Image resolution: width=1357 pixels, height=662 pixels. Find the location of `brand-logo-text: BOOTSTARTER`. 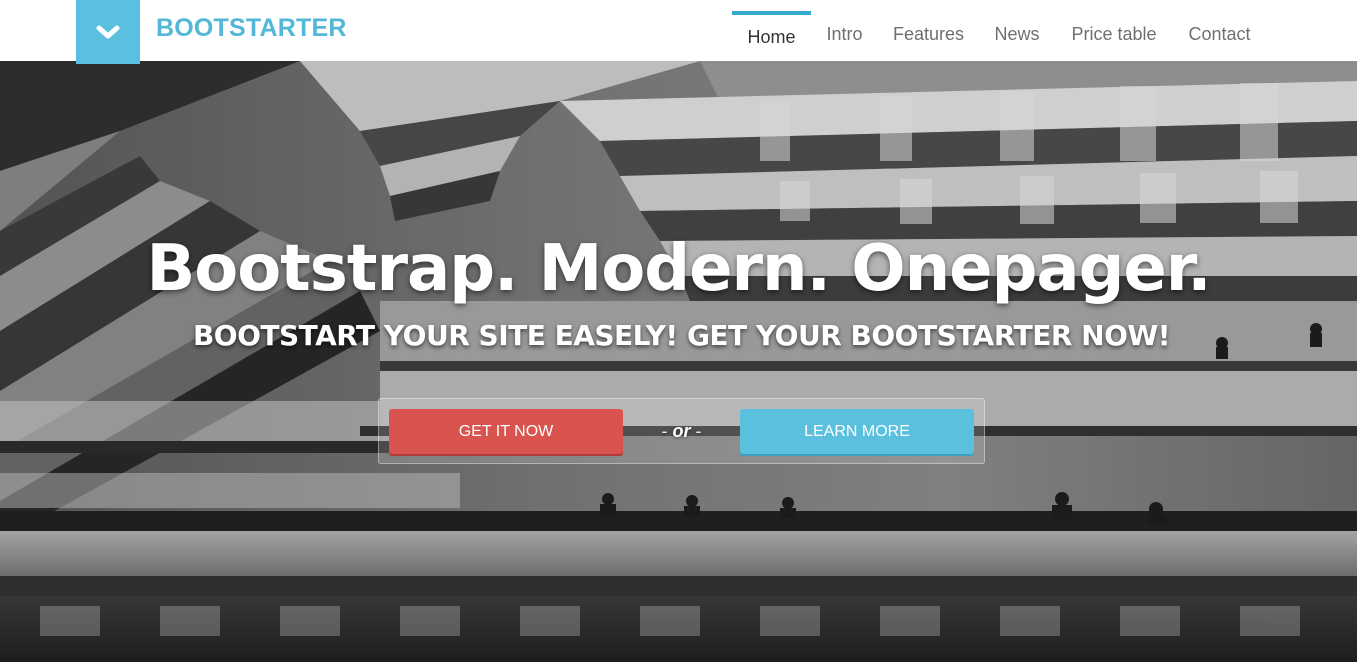

brand-logo-text: BOOTSTARTER is located at coordinates (251, 28).